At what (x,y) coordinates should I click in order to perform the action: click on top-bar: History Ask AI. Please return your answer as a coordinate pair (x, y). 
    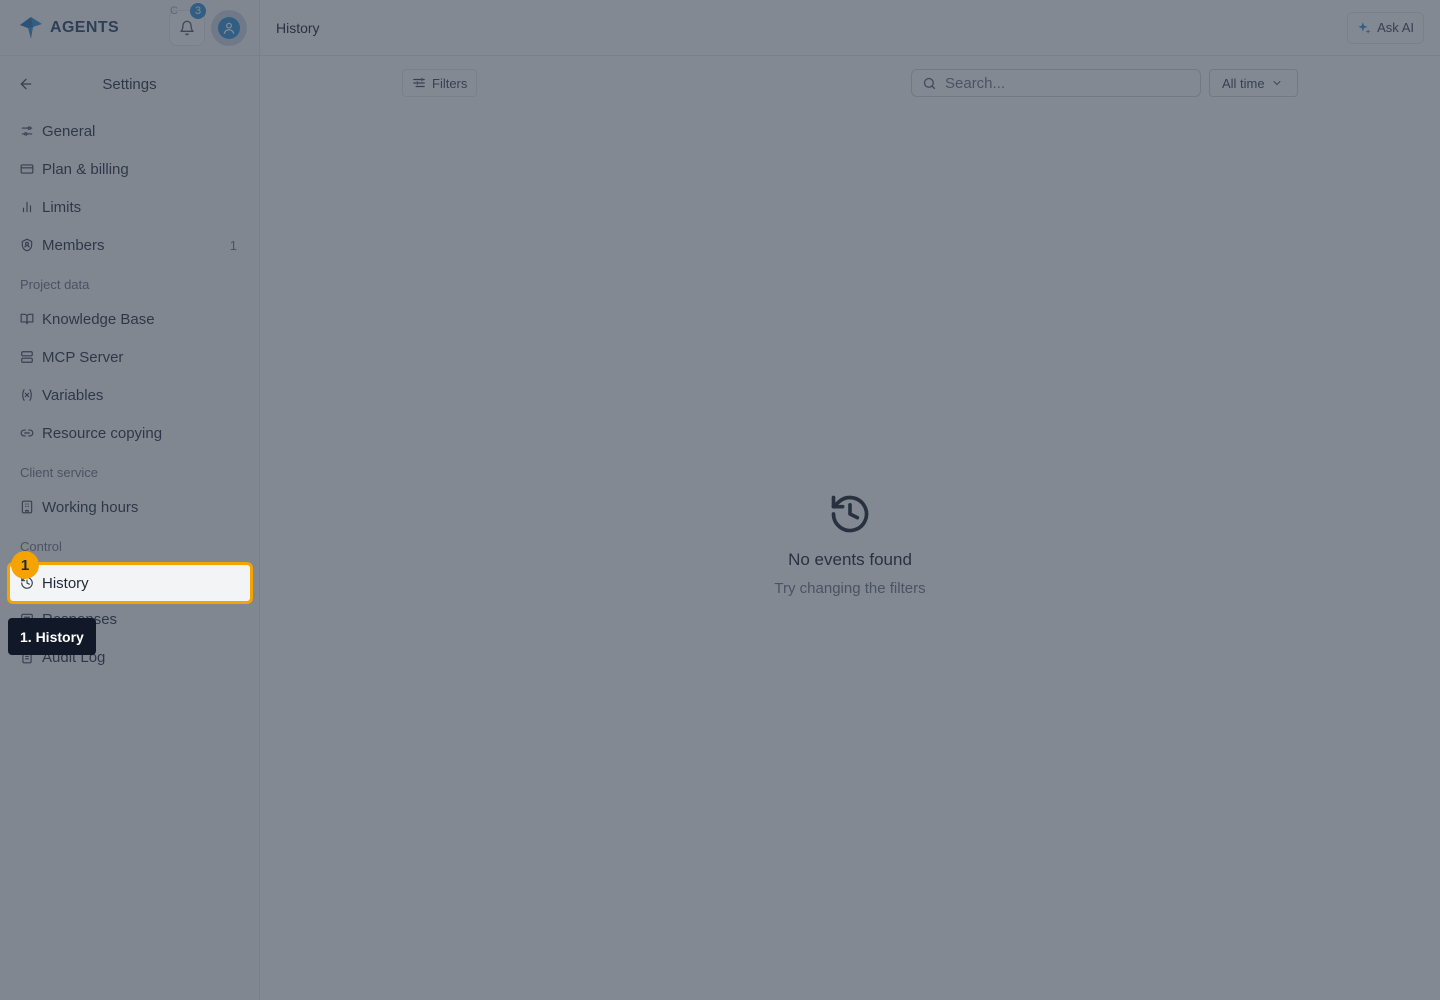
    Looking at the image, I should click on (850, 28).